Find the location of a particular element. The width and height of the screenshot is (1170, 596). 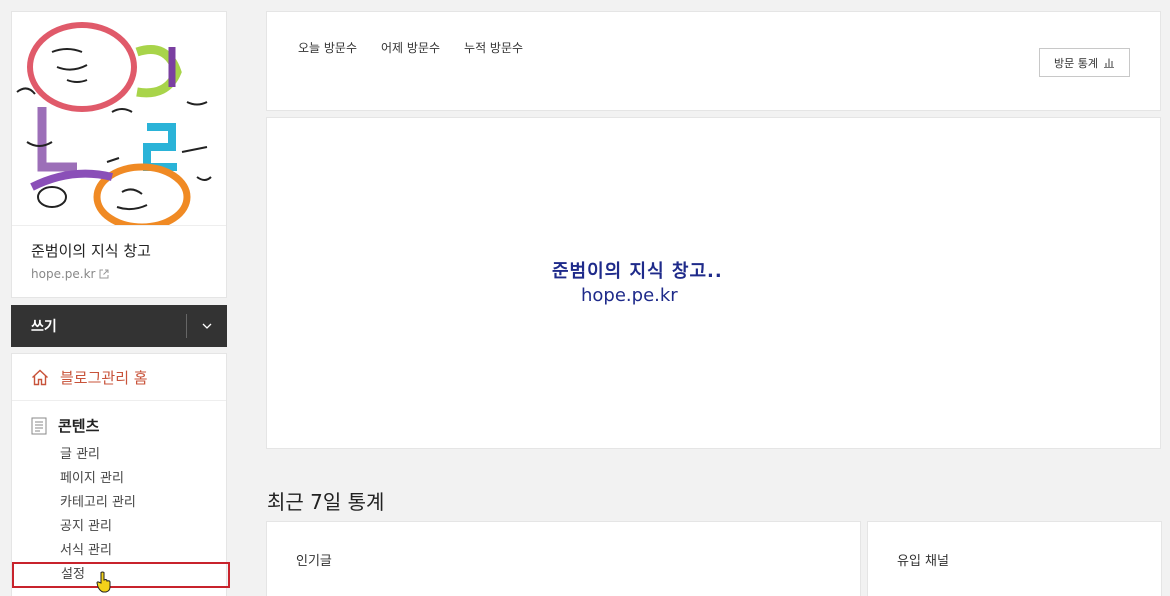

menu-section-contents-label: 콘텐츠 is located at coordinates (79, 426).